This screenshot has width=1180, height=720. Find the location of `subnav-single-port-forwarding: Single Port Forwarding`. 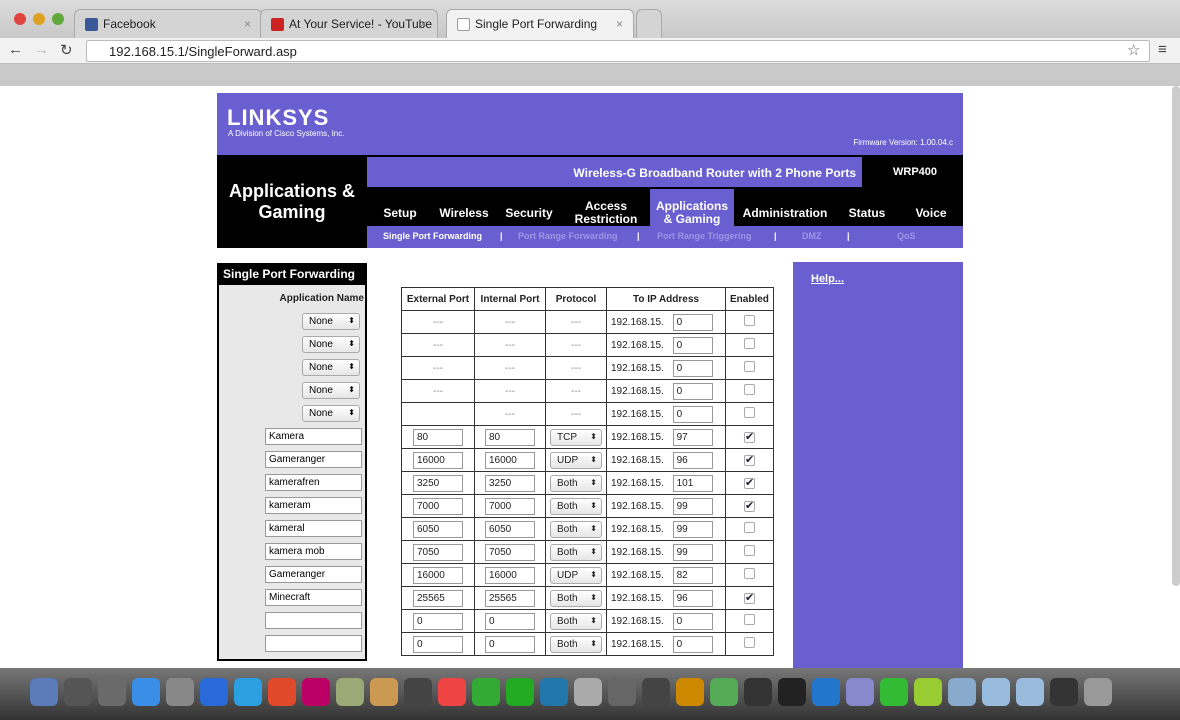

subnav-single-port-forwarding: Single Port Forwarding is located at coordinates (432, 236).